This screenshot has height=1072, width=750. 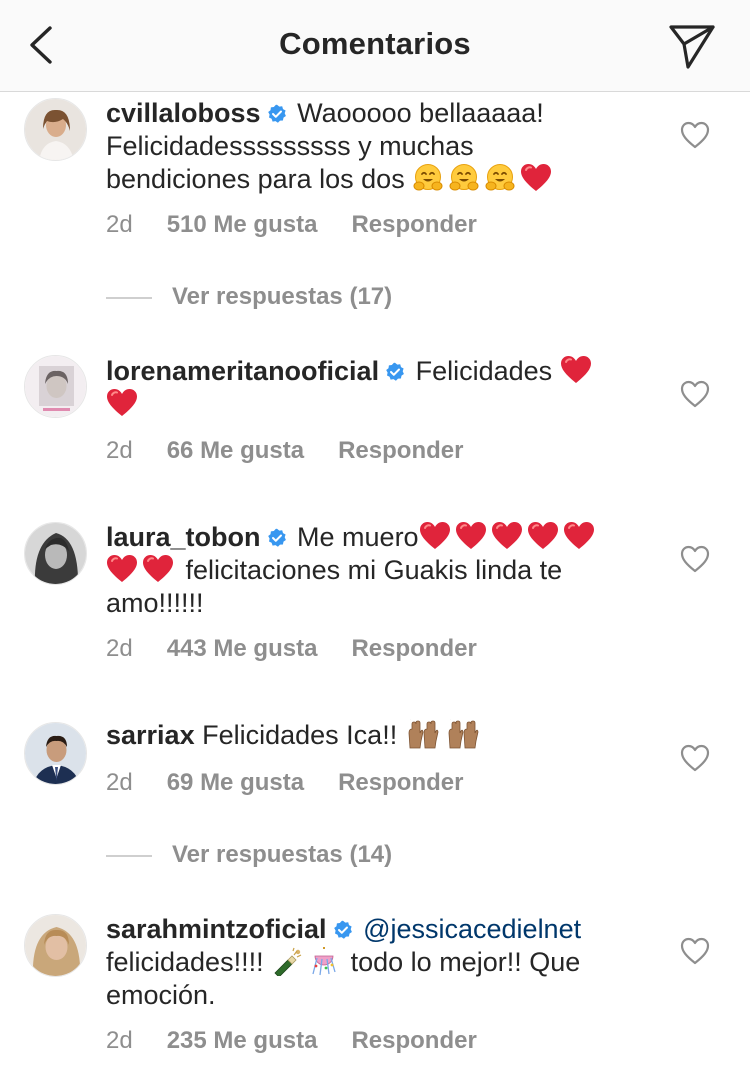 What do you see at coordinates (242, 649) in the screenshot?
I see `comment-likes: 443 Me gusta` at bounding box center [242, 649].